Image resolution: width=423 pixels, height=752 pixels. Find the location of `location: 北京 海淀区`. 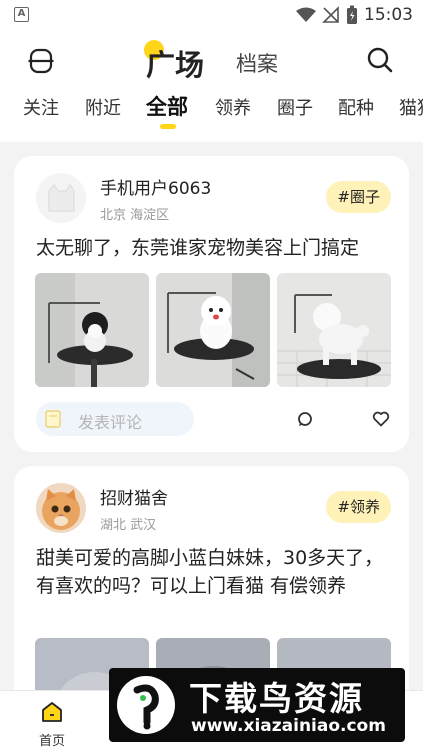

location: 北京 海淀区 is located at coordinates (135, 215).